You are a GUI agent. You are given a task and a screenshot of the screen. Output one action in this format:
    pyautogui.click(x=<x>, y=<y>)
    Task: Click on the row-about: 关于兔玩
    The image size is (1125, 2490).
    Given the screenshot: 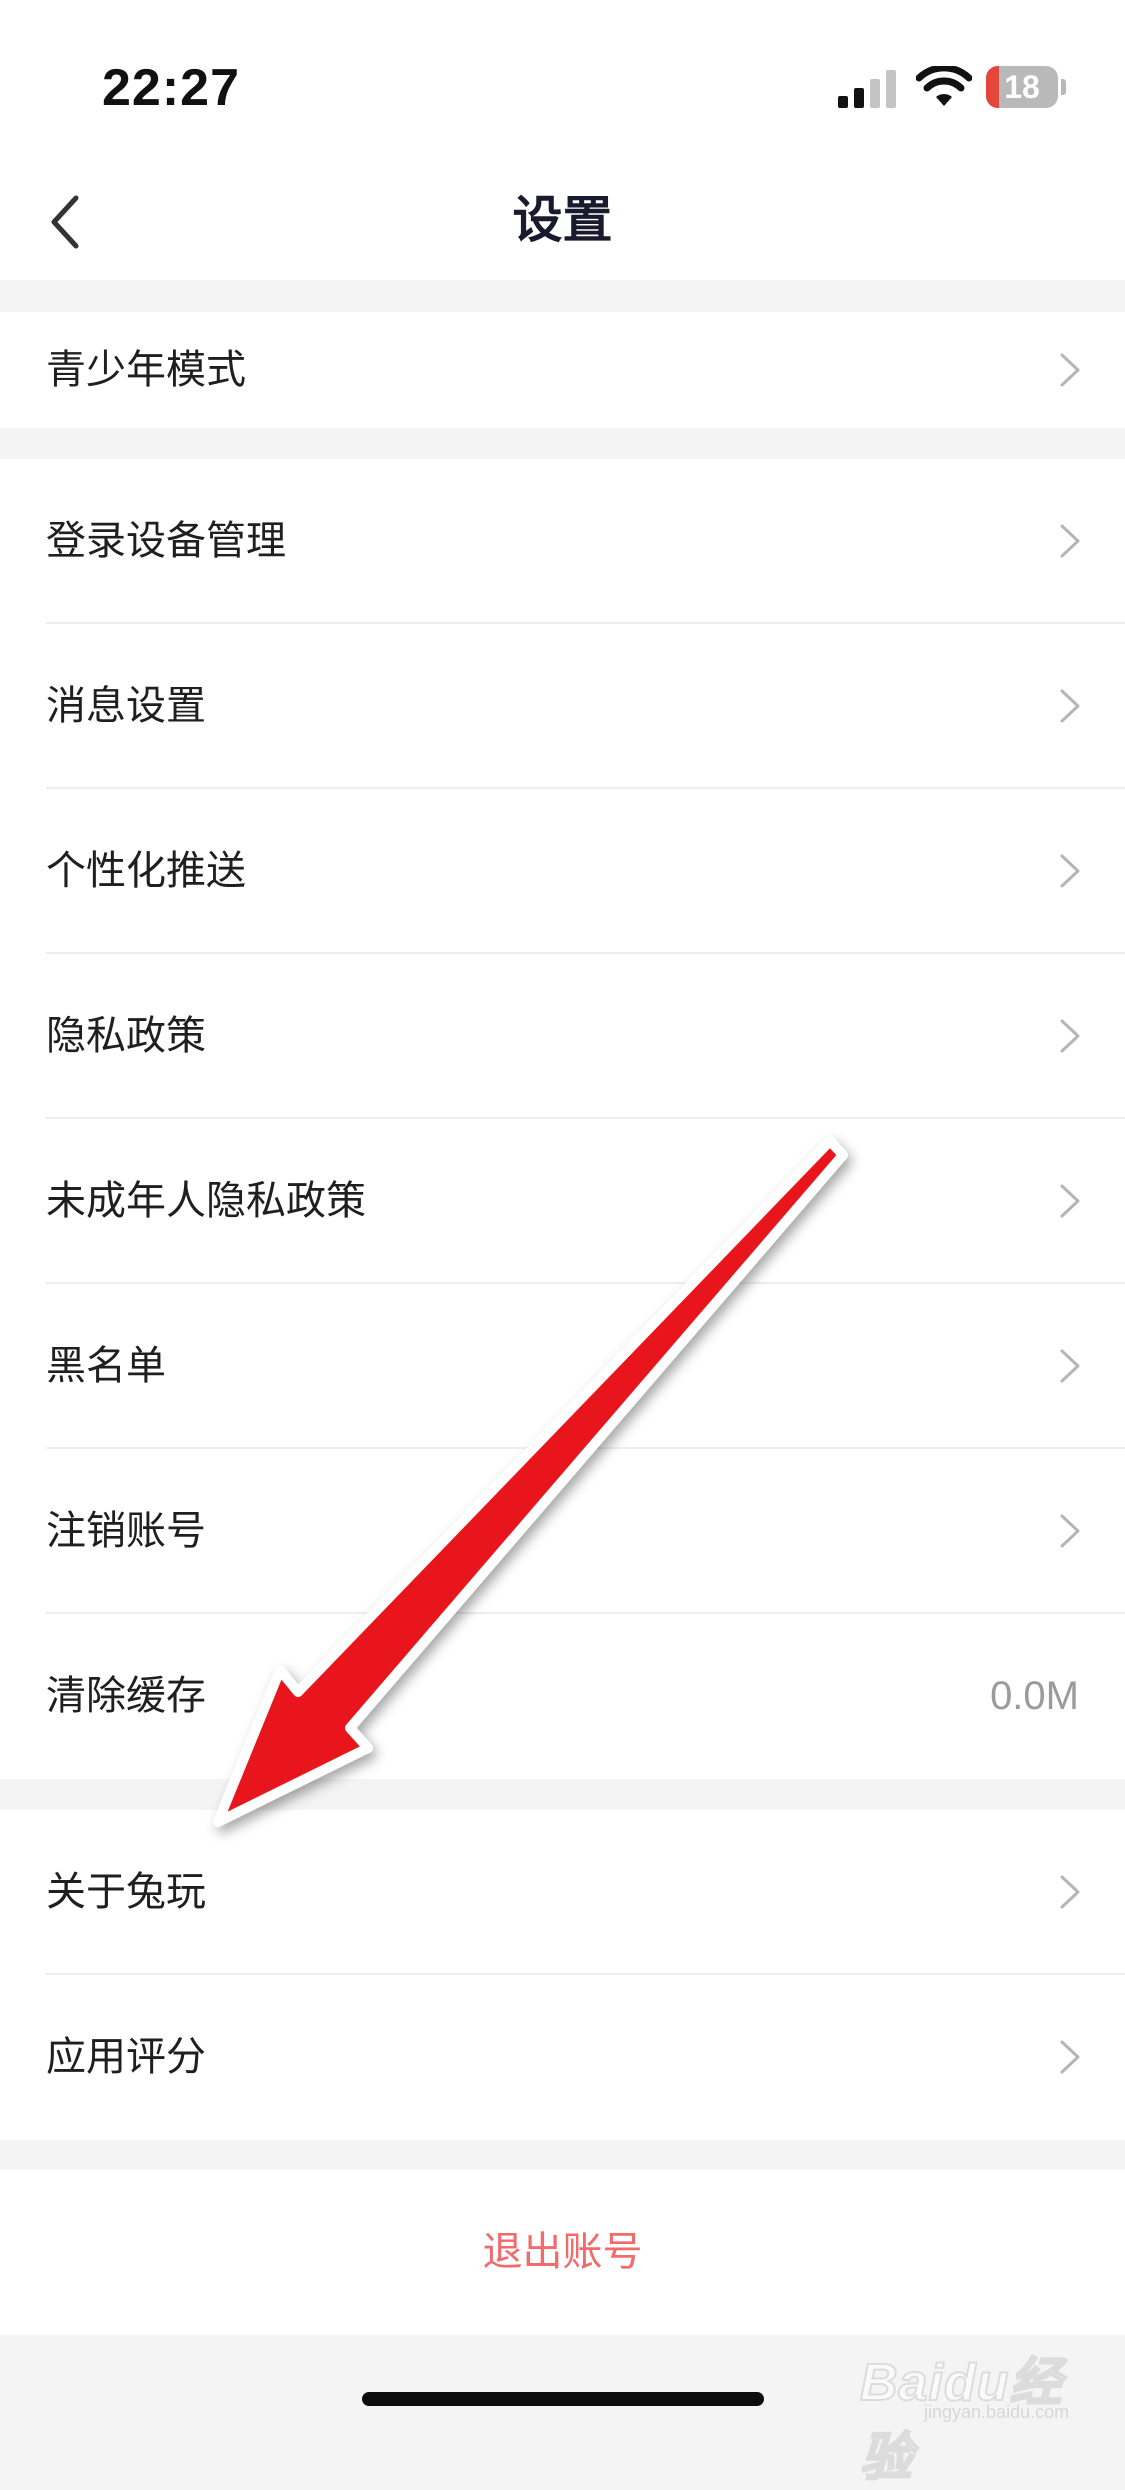 What is the action you would take?
    pyautogui.click(x=562, y=1892)
    